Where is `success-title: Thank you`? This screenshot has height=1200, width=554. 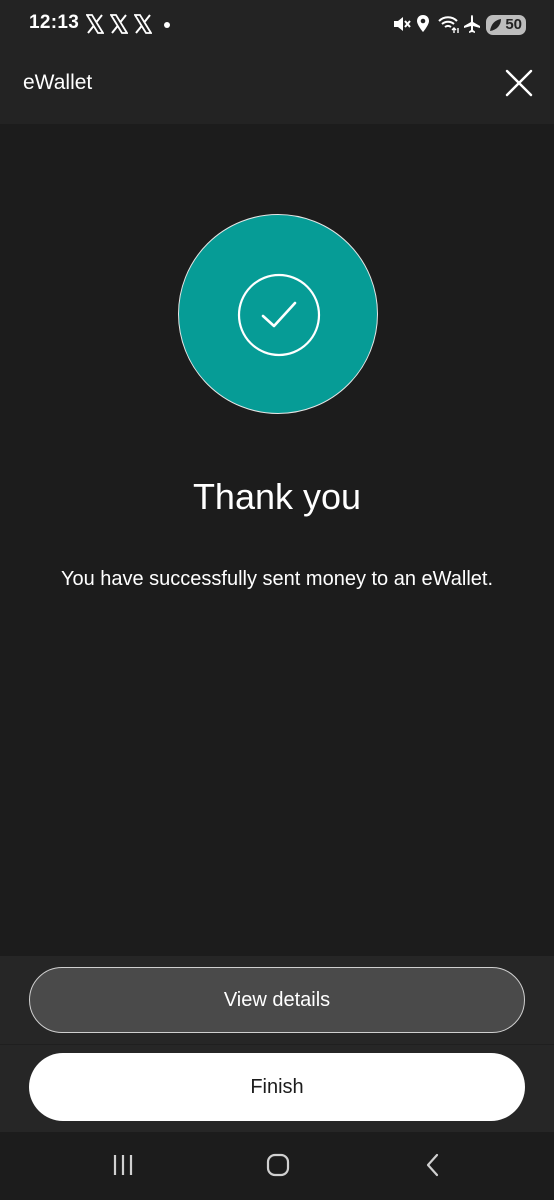
success-title: Thank you is located at coordinates (277, 496).